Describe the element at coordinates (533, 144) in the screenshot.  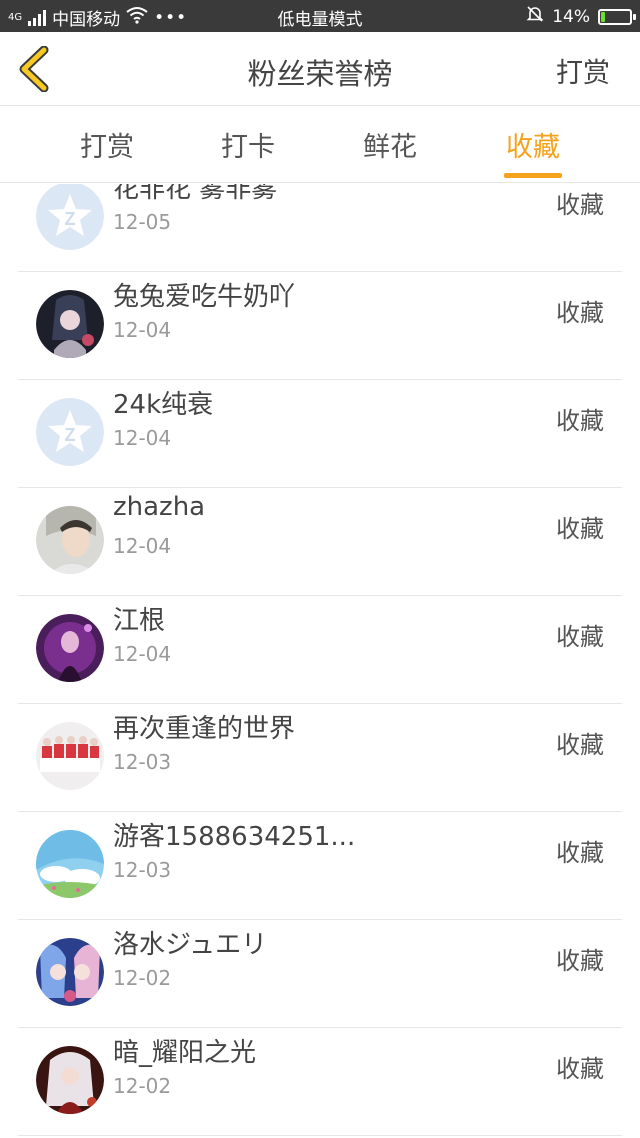
I see `tab-favorites: 收藏` at that location.